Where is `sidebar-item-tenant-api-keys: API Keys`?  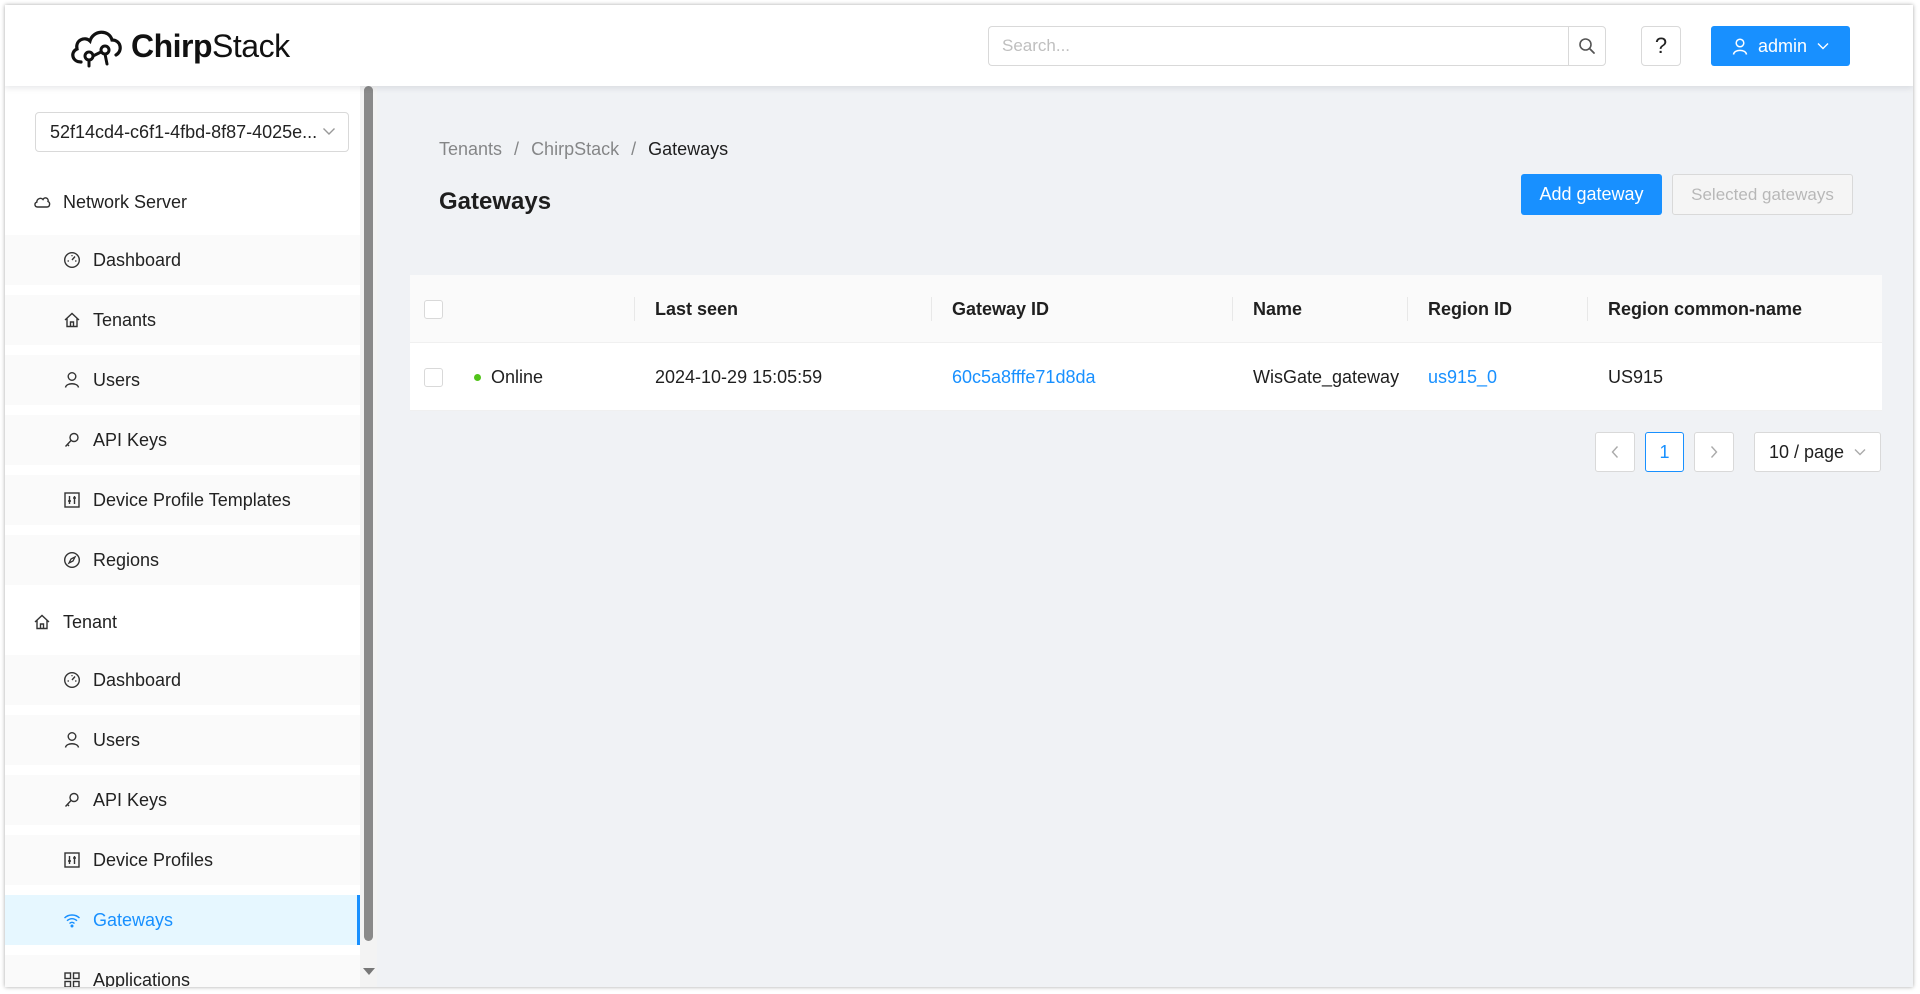
sidebar-item-tenant-api-keys: API Keys is located at coordinates (182, 800).